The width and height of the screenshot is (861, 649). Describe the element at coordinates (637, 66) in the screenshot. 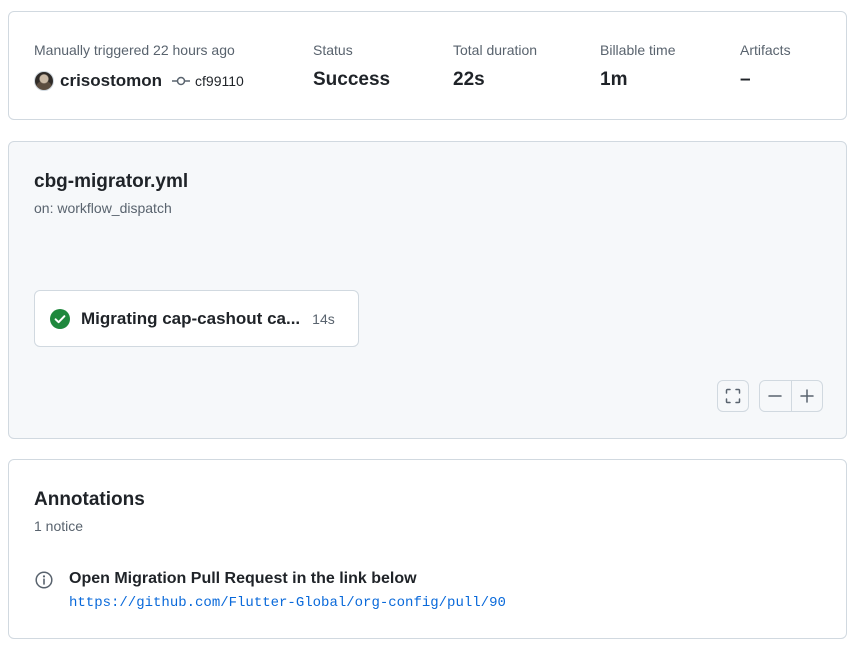

I see `billable-column: Billable time 1m` at that location.